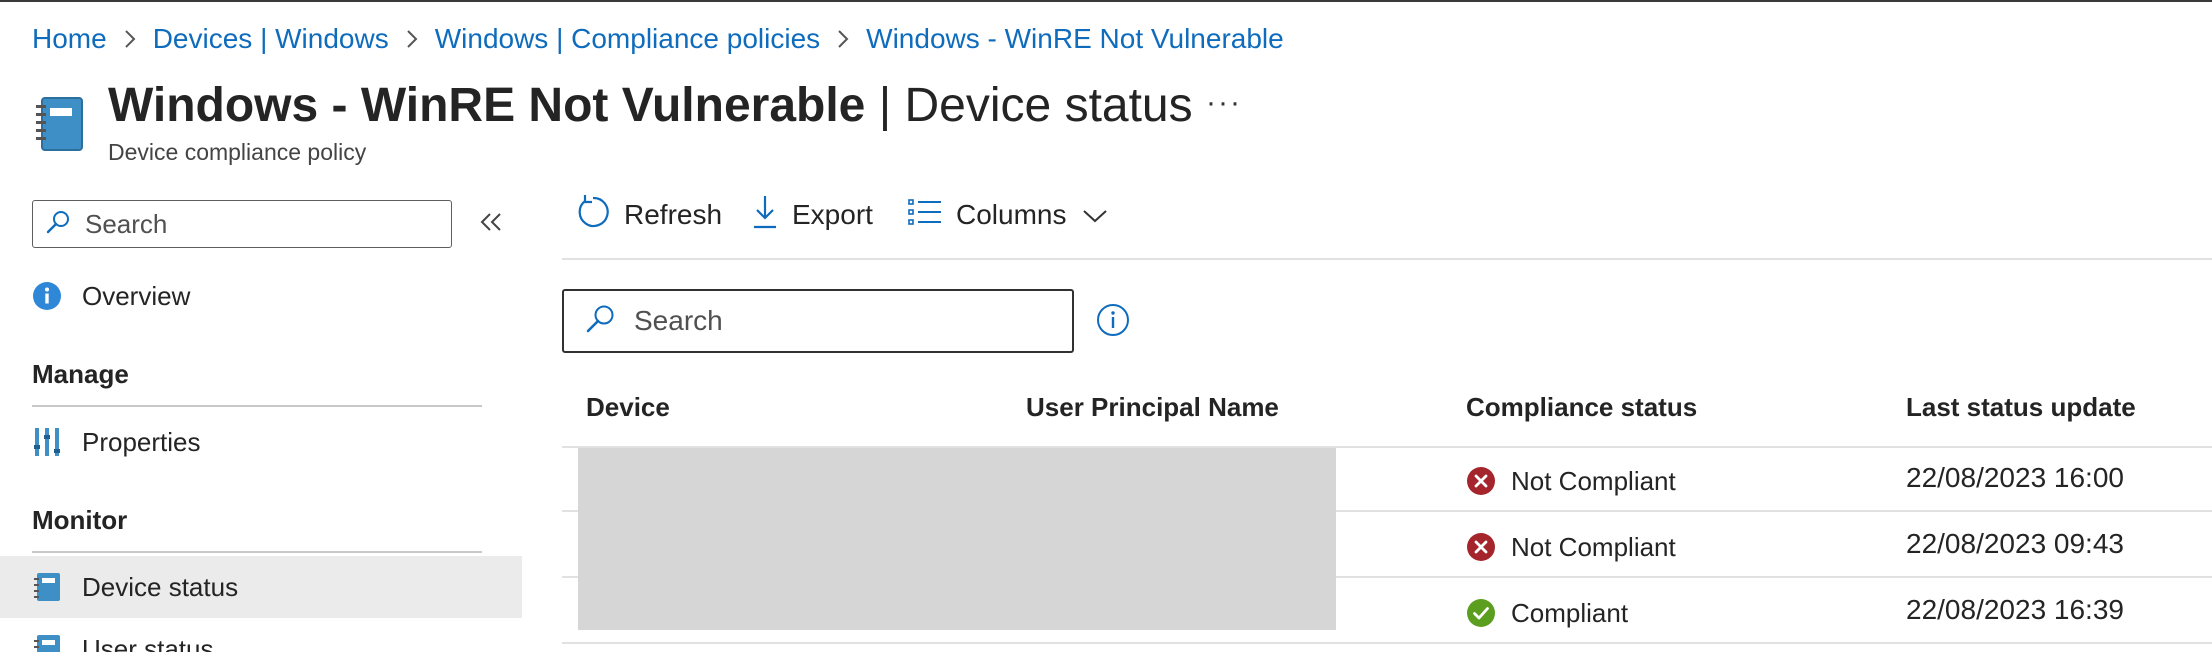 The height and width of the screenshot is (652, 2212). What do you see at coordinates (261, 442) in the screenshot?
I see `sidebar-item-properties: Properties` at bounding box center [261, 442].